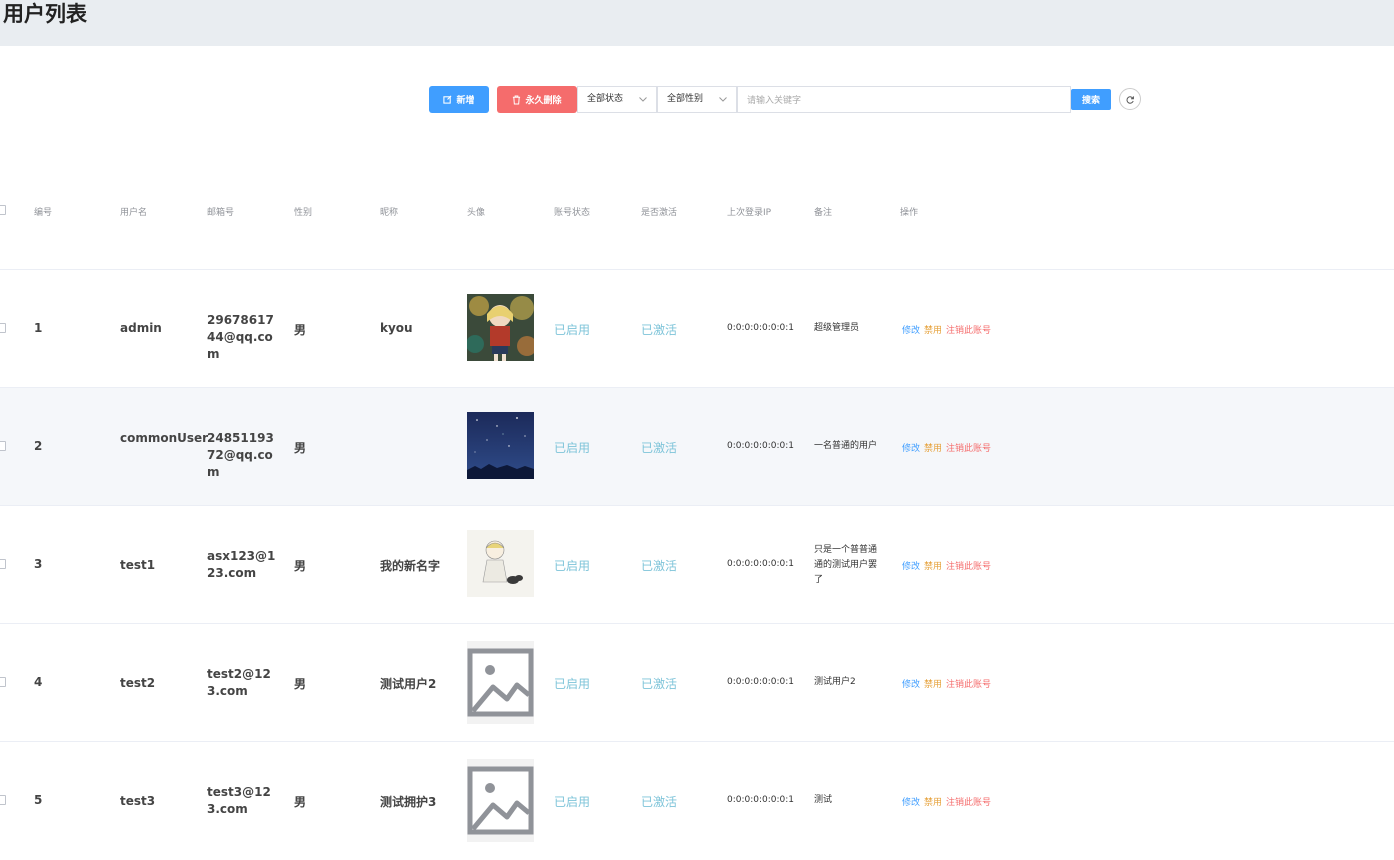 The image size is (1394, 860). What do you see at coordinates (408, 802) in the screenshot?
I see `row-nickname: 测试拥护3` at bounding box center [408, 802].